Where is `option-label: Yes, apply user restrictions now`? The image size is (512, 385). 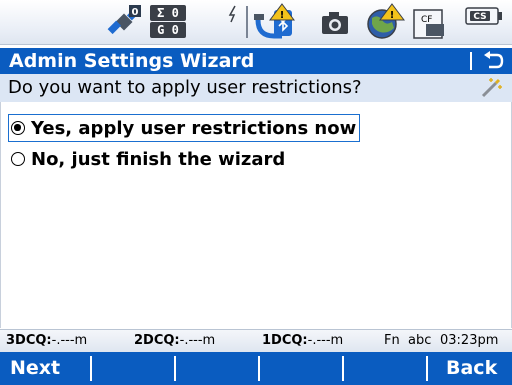
option-label: Yes, apply user restrictions now is located at coordinates (194, 128).